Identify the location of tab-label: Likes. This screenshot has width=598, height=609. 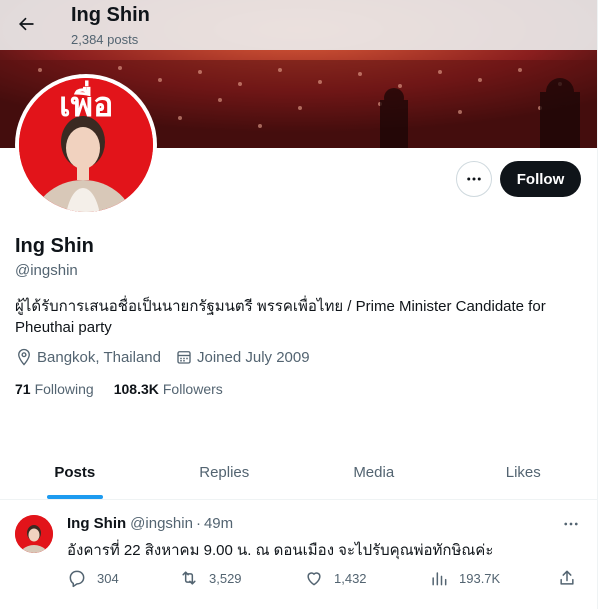
(523, 472).